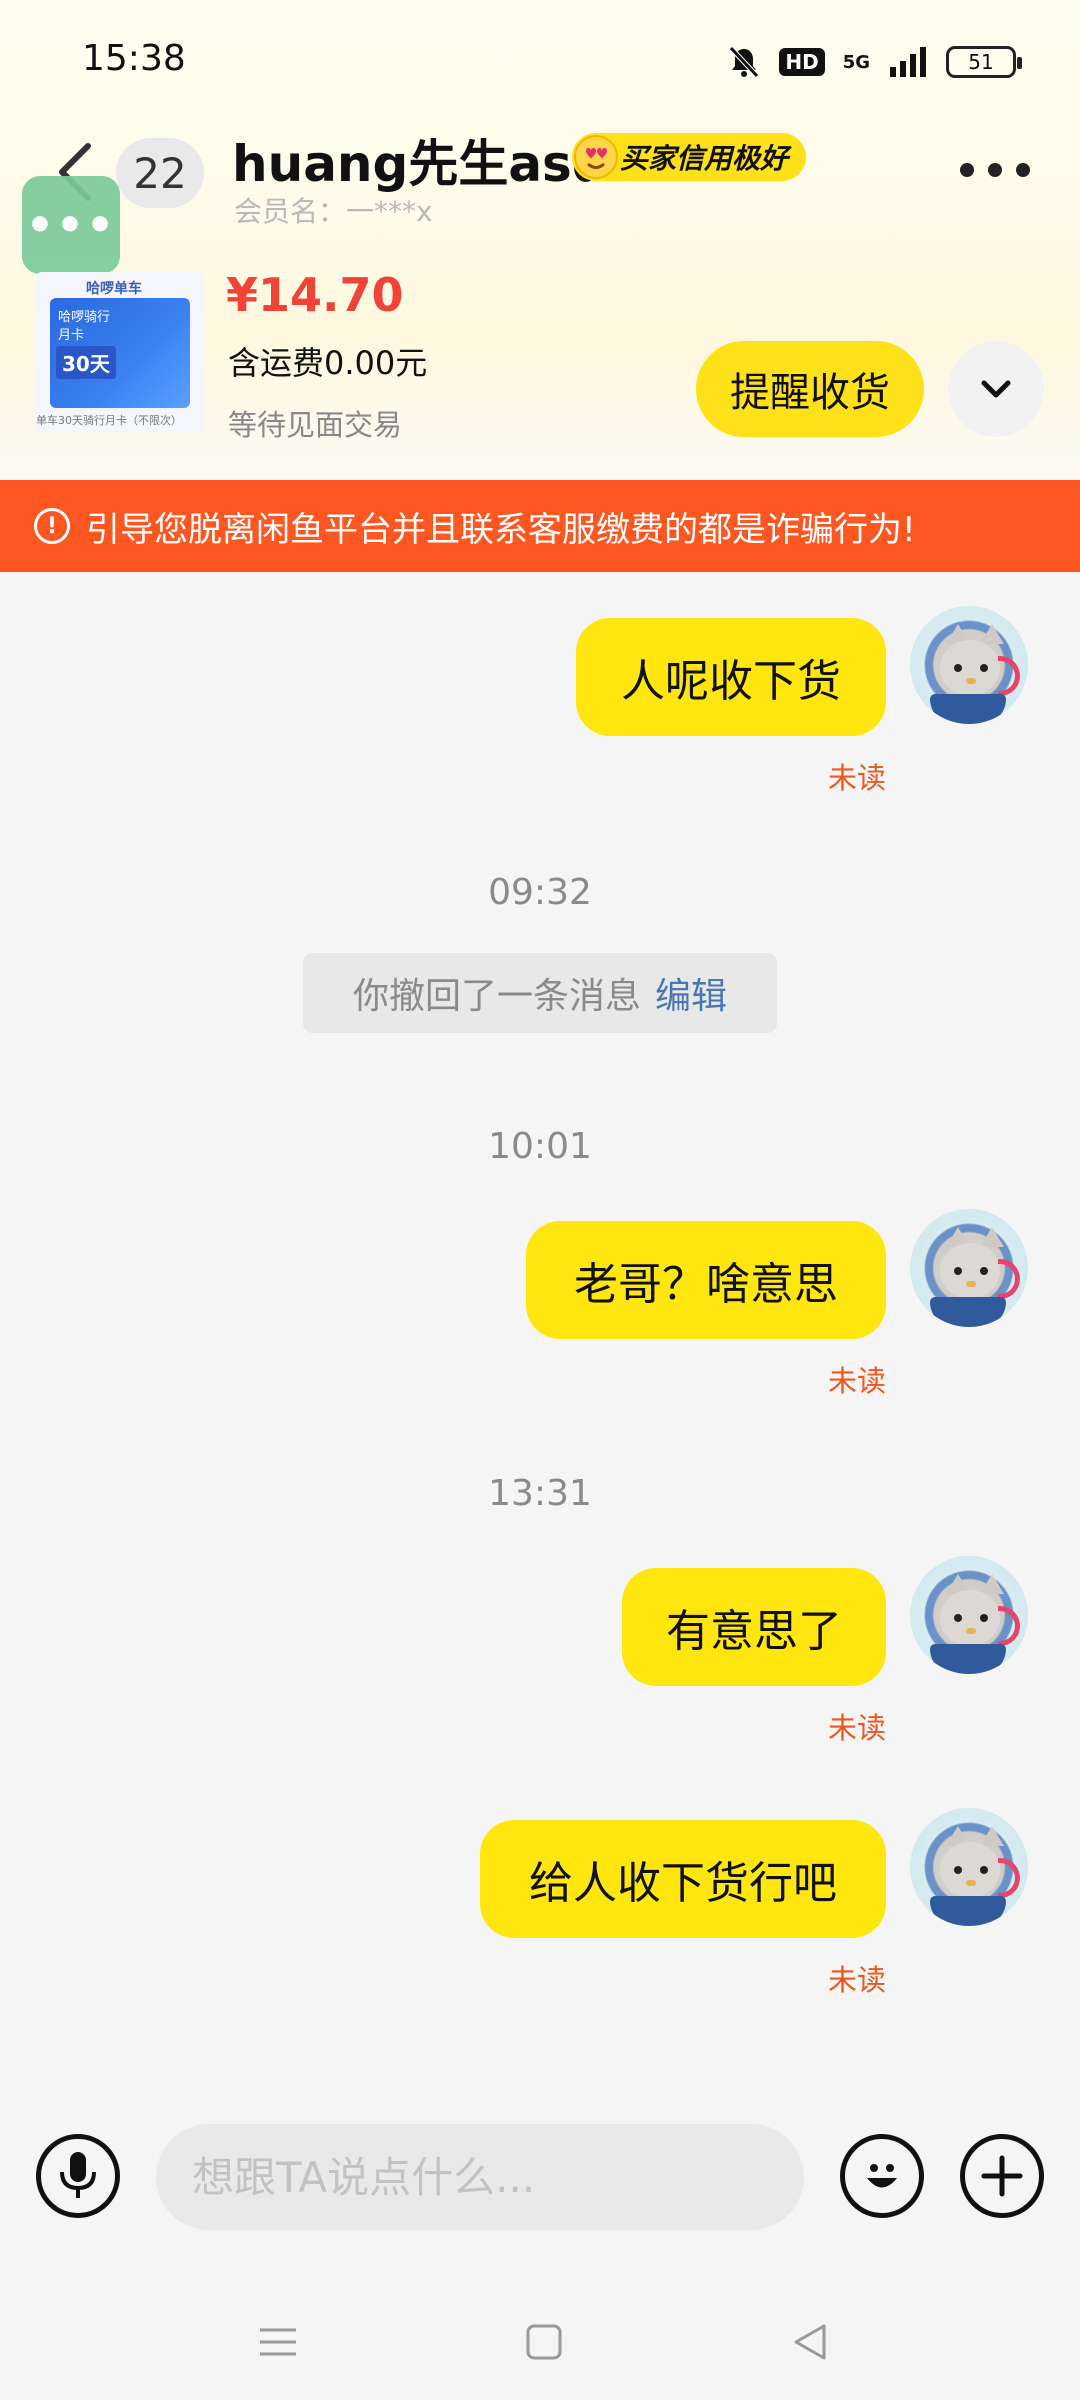  I want to click on menu-icon, so click(278, 2342).